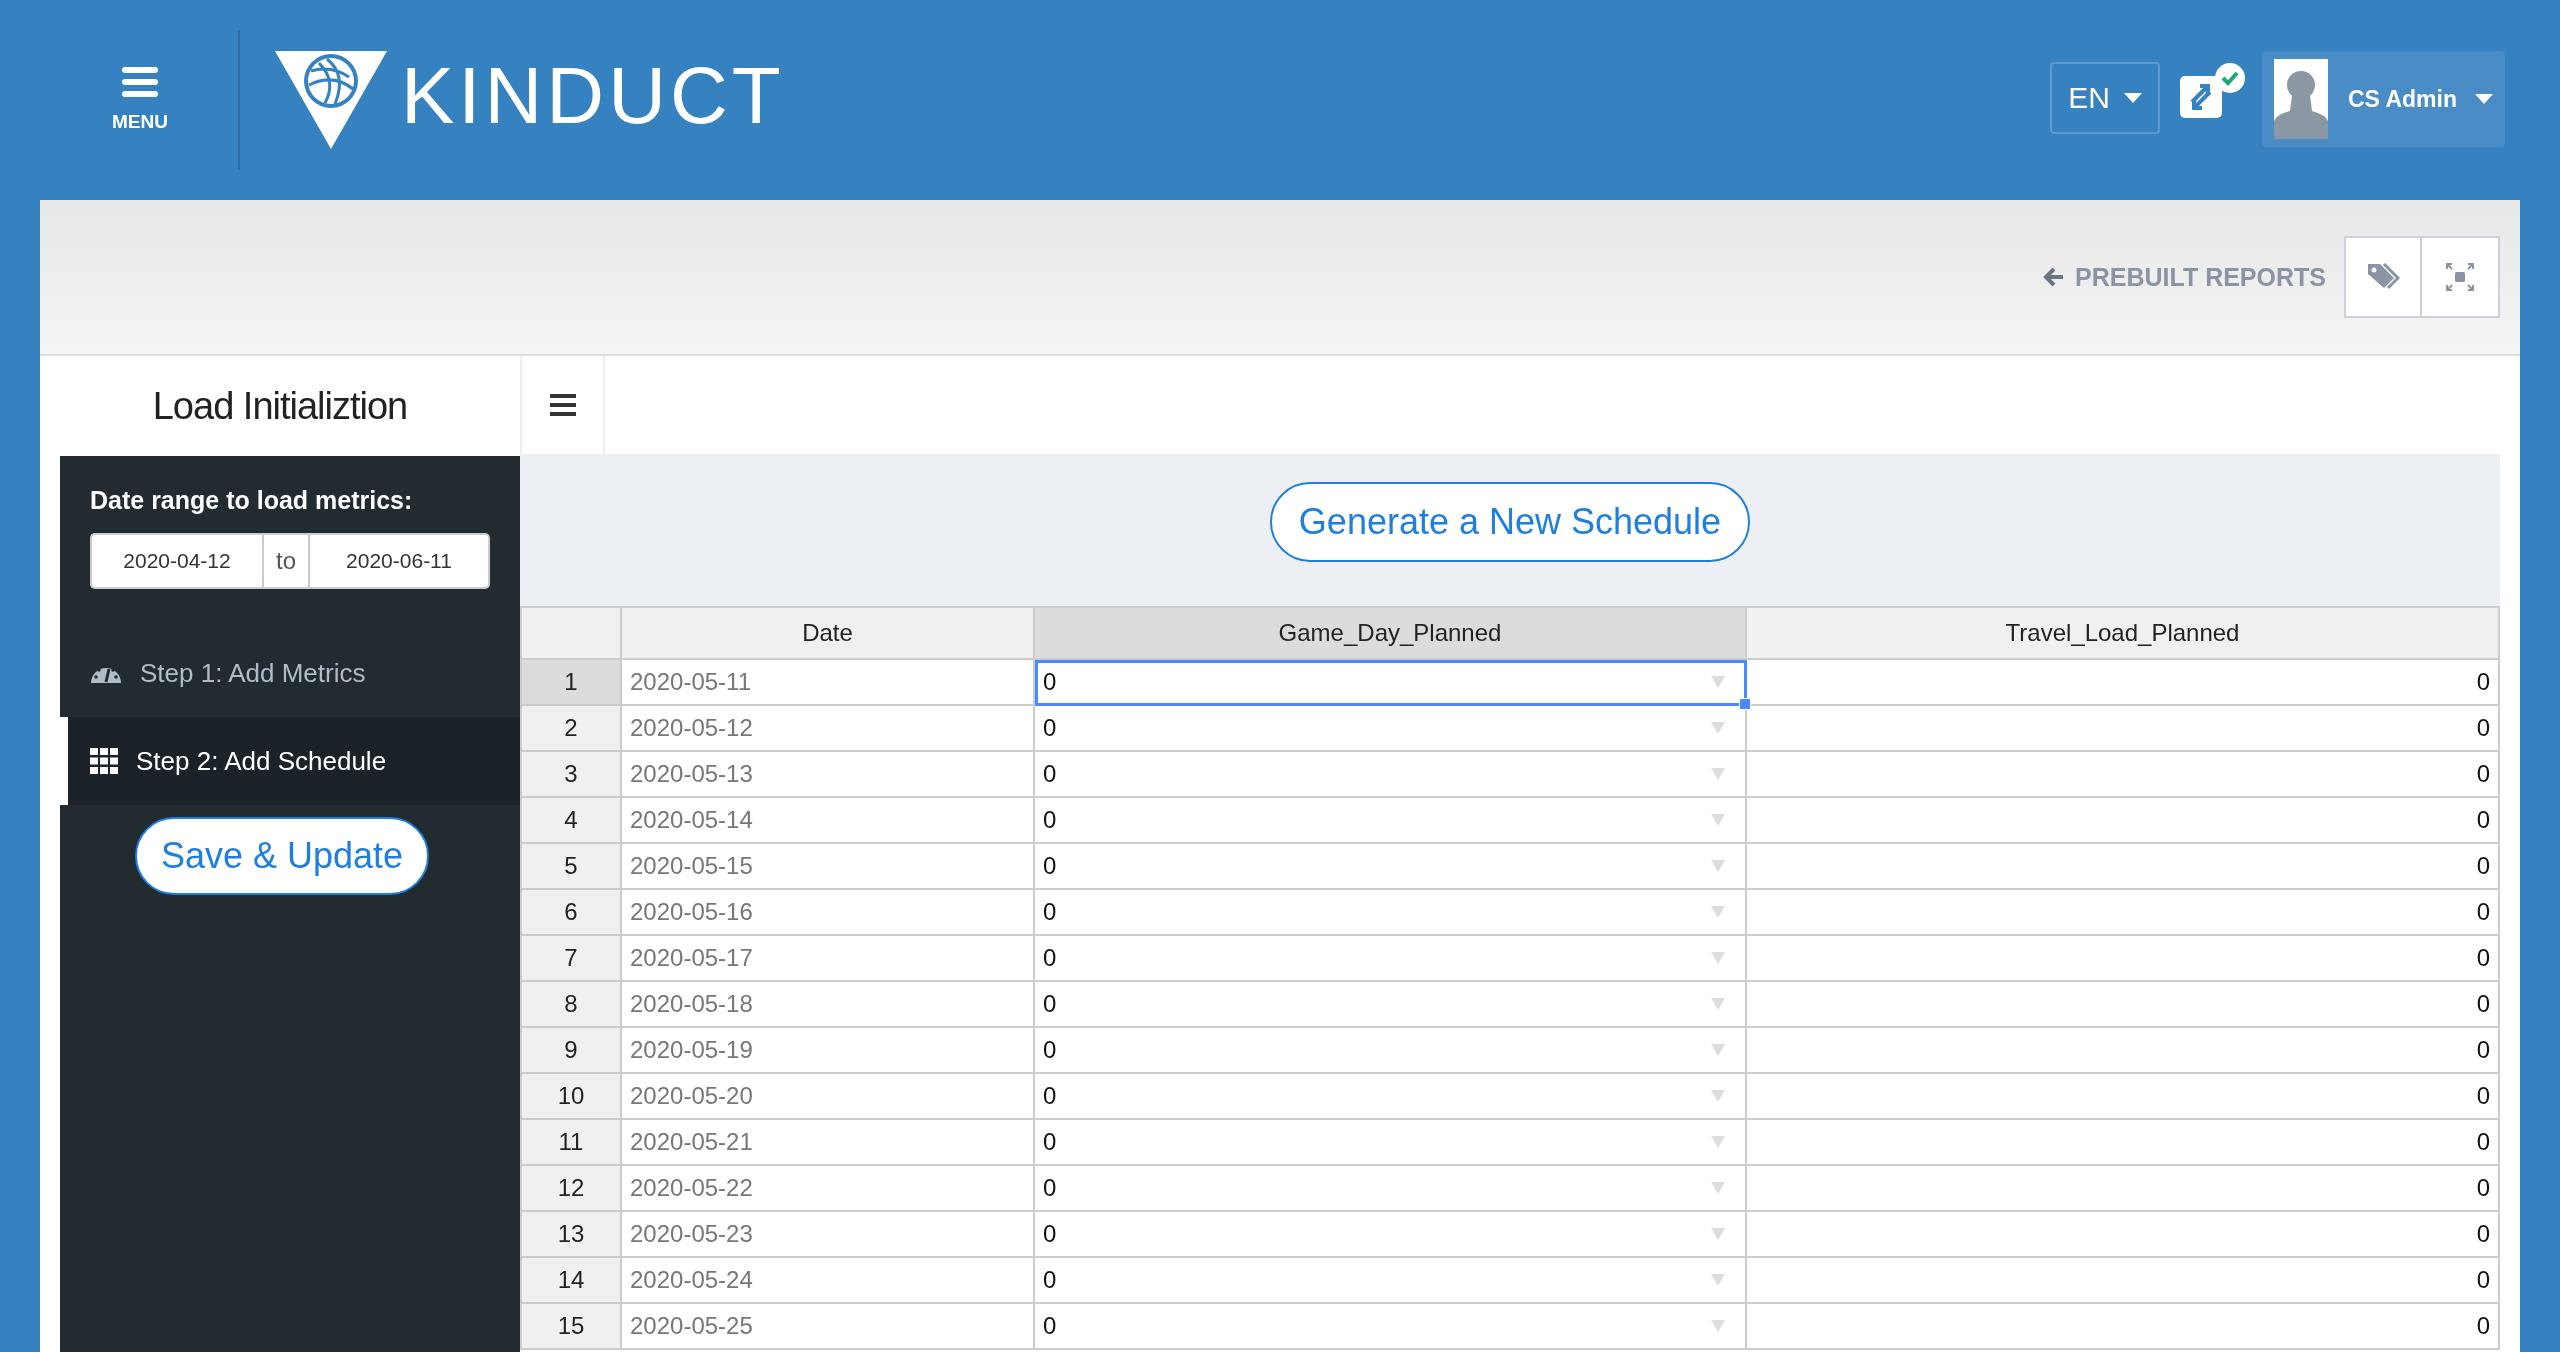 The image size is (2560, 1352). I want to click on page-title: Load Initializtion, so click(280, 406).